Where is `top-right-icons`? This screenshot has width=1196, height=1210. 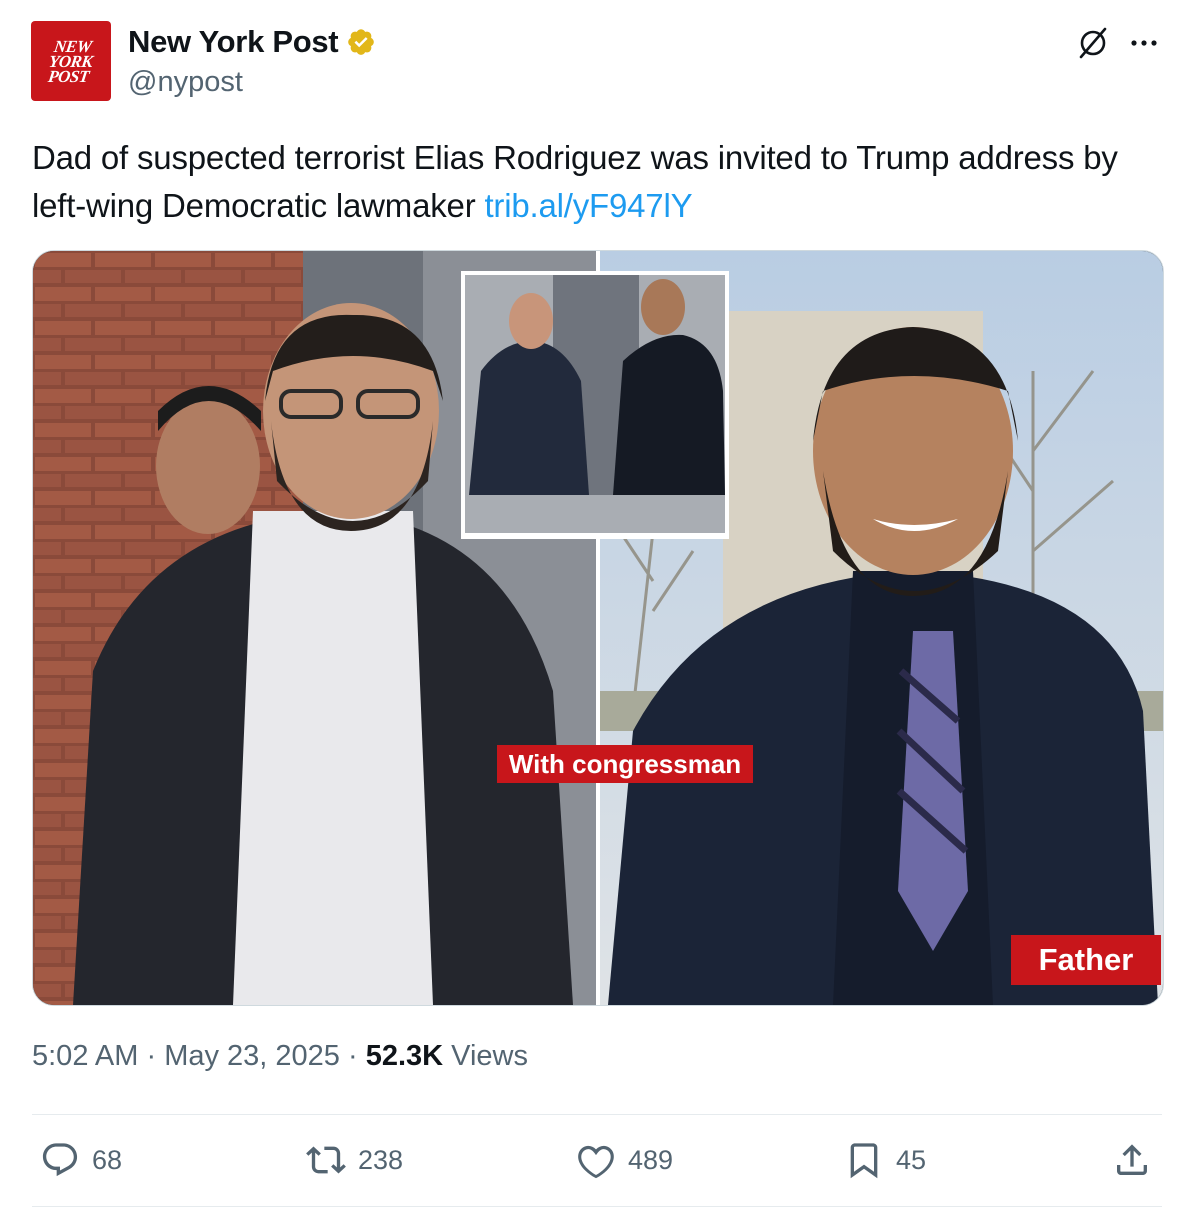
top-right-icons is located at coordinates (1118, 43).